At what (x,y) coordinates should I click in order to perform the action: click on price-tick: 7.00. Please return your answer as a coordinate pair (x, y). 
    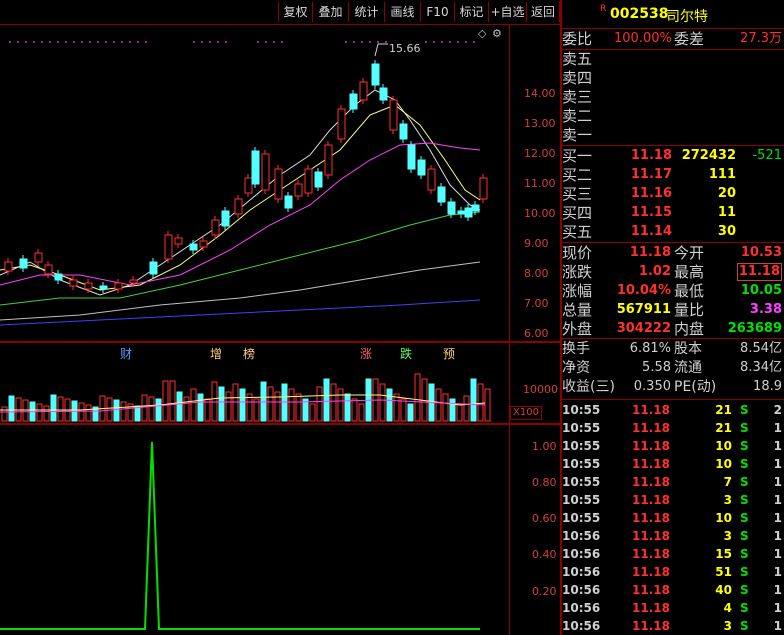
    Looking at the image, I should click on (536, 303).